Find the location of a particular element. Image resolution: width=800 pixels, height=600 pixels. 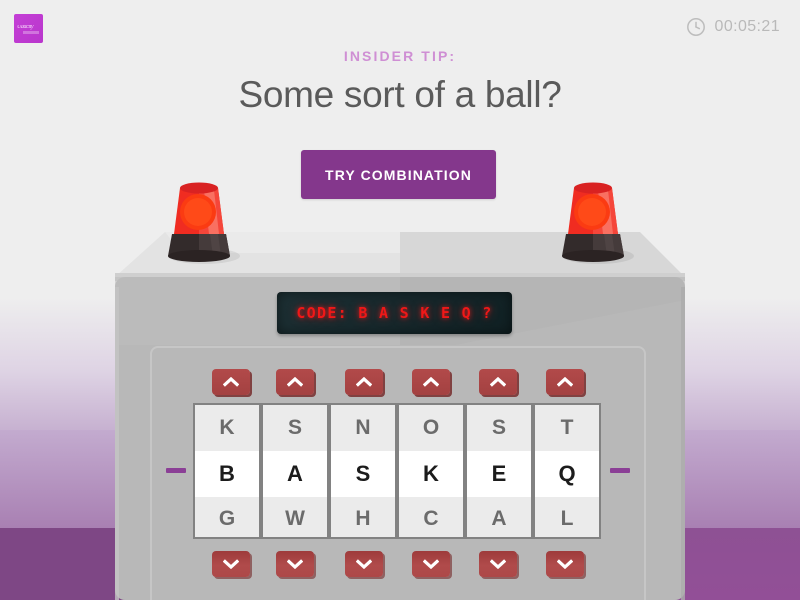

reel-3-below: H is located at coordinates (363, 517).